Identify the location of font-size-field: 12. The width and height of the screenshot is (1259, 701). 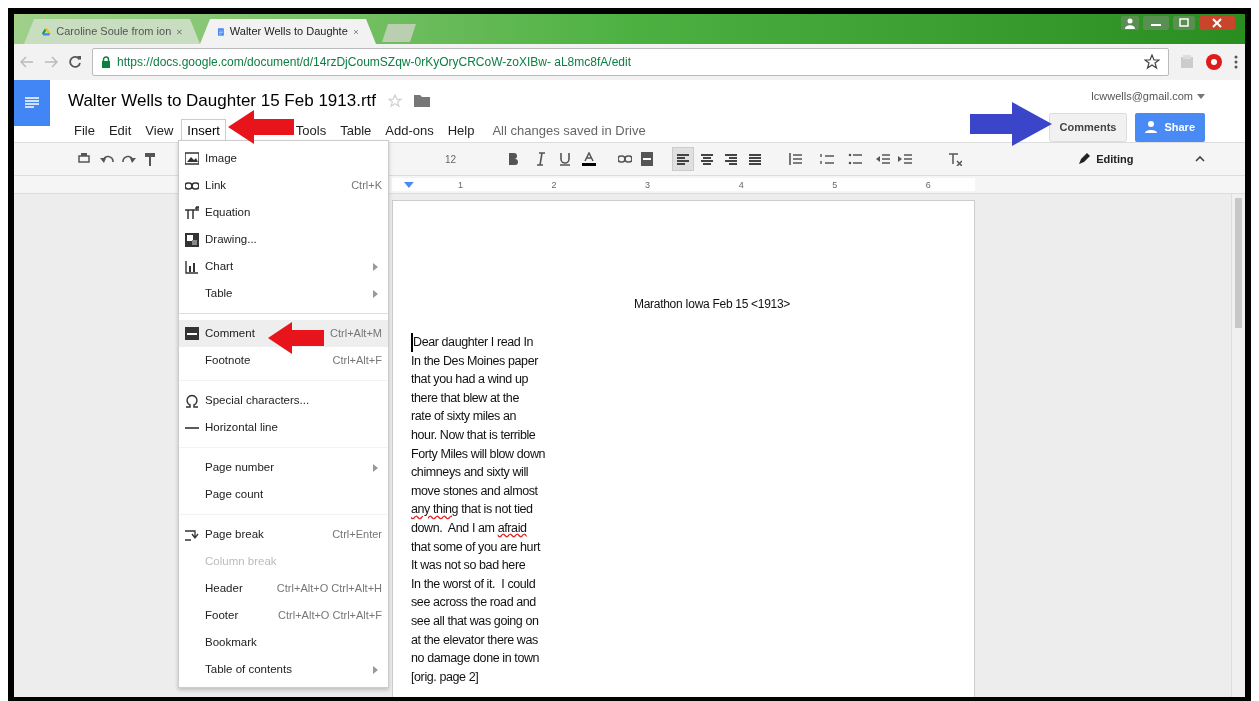
(451, 159).